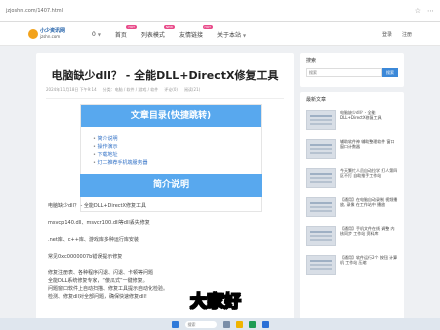 The image size is (440, 330). Describe the element at coordinates (97, 297) in the screenshot. I see `paragraph: 检测、修复dll对全部问题，确保快速修复dll!` at that location.